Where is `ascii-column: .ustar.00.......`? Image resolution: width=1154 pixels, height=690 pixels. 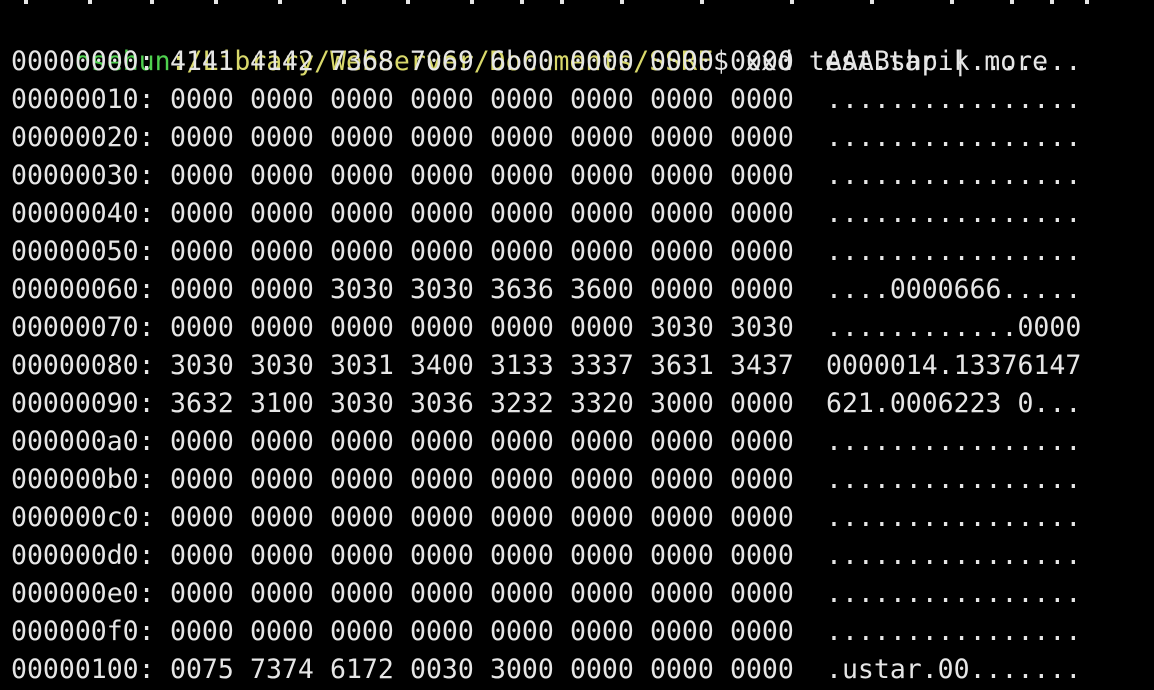
ascii-column: .ustar.00....... is located at coordinates (954, 669).